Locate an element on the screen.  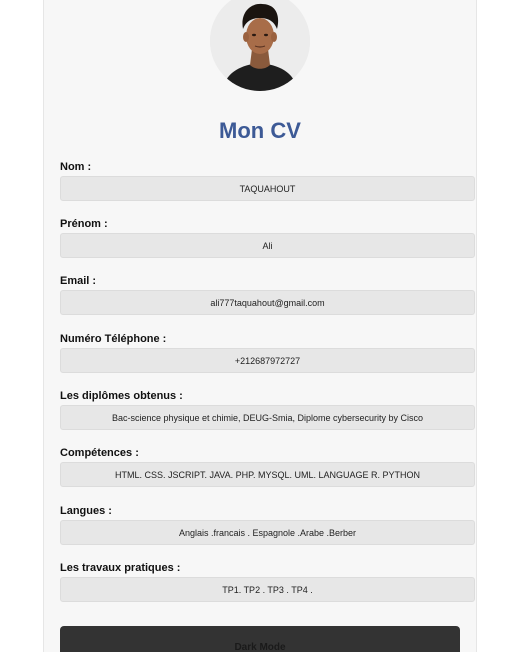
field-email: ali777taquahout@gmail.com is located at coordinates (267, 302).